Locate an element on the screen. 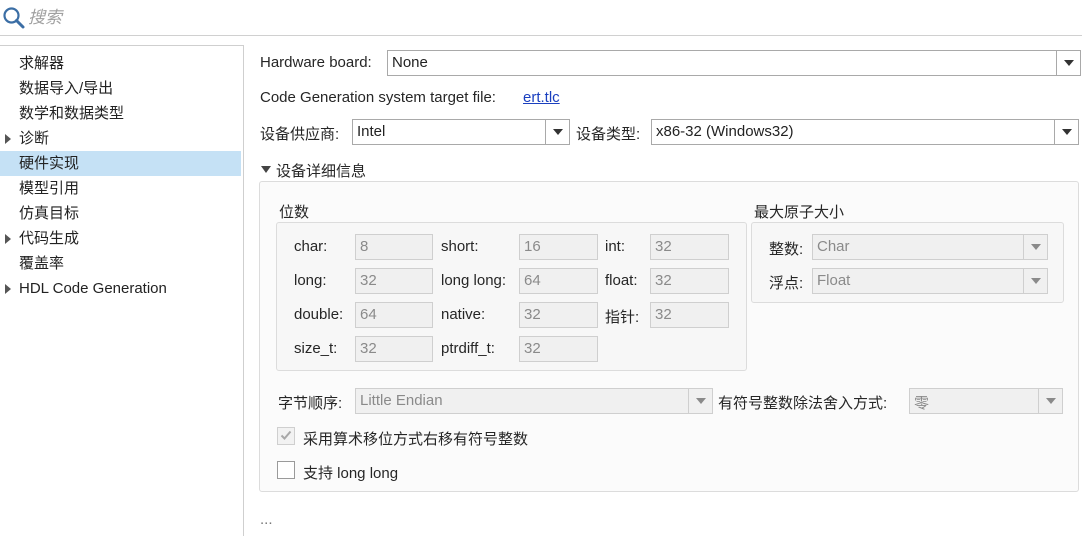  int-value: 32 is located at coordinates (663, 246).